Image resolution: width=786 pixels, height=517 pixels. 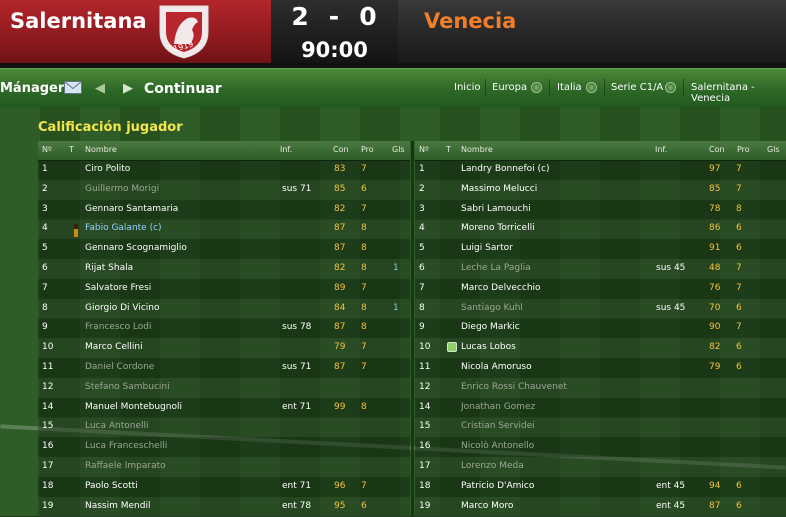 What do you see at coordinates (600, 229) in the screenshot?
I see `table-row: 4 Moreno Torricelli 86 6` at bounding box center [600, 229].